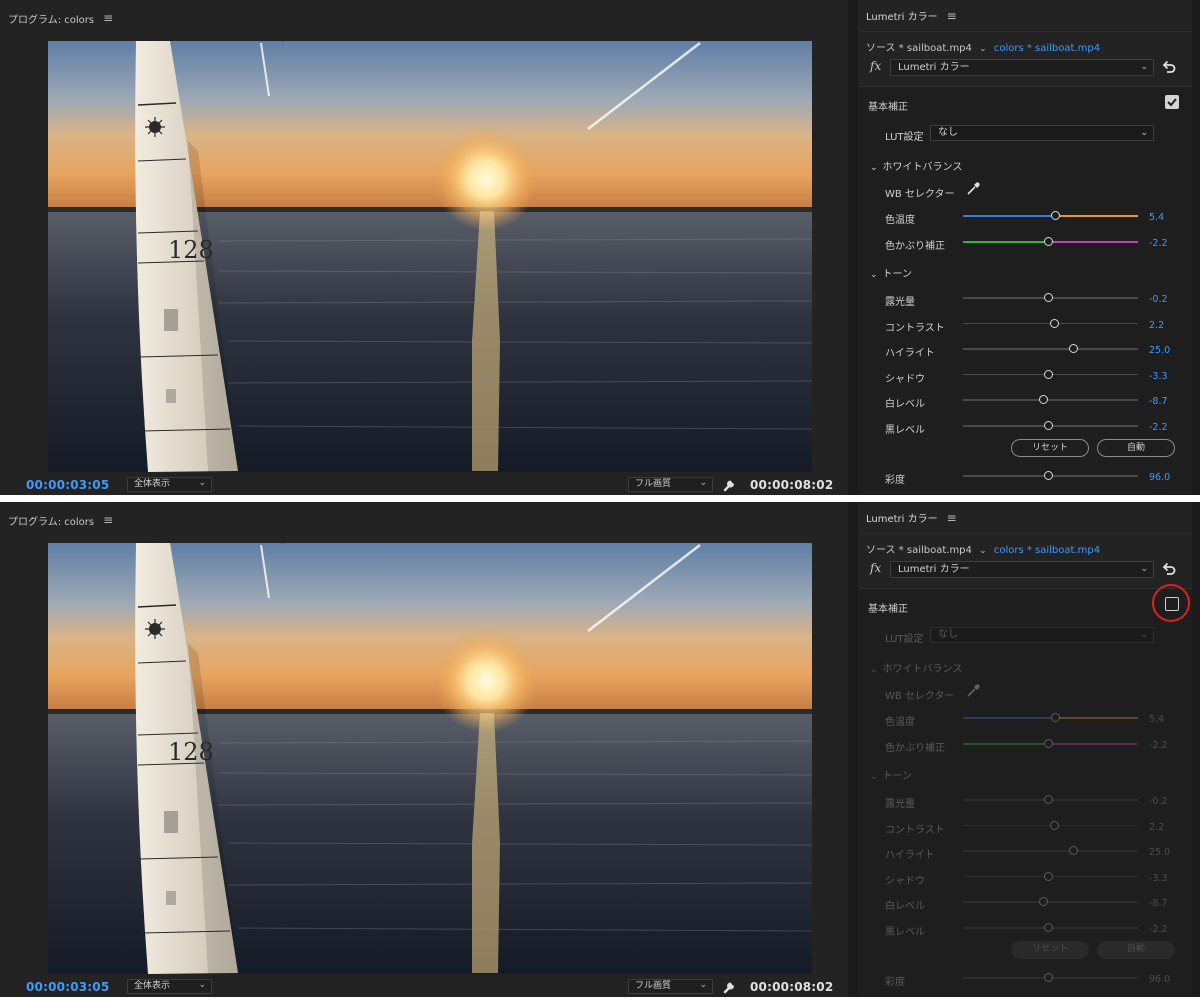  I want to click on zoom-level-select: 全体表示 ⌄, so click(169, 986).